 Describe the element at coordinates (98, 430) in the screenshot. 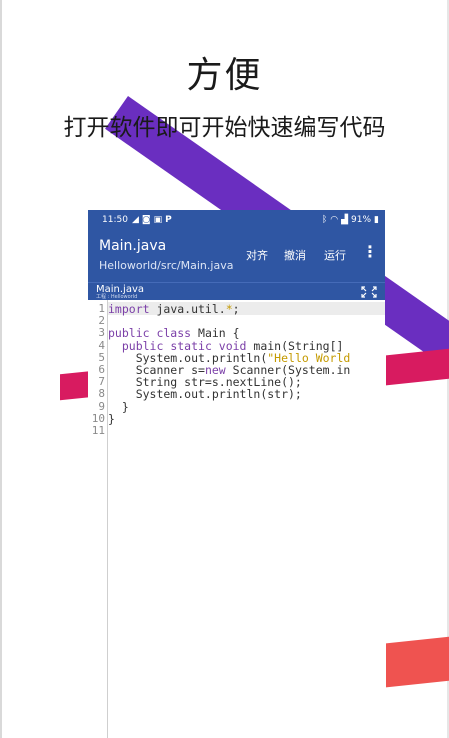

I see `line-number: 11` at that location.